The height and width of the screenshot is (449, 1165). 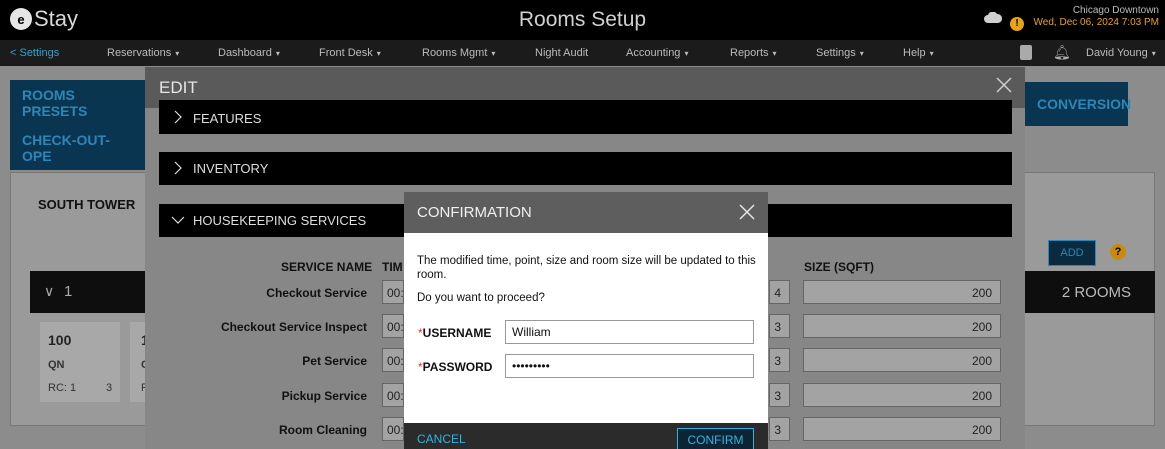 I want to click on chevron-down-icon, so click(x=178, y=220).